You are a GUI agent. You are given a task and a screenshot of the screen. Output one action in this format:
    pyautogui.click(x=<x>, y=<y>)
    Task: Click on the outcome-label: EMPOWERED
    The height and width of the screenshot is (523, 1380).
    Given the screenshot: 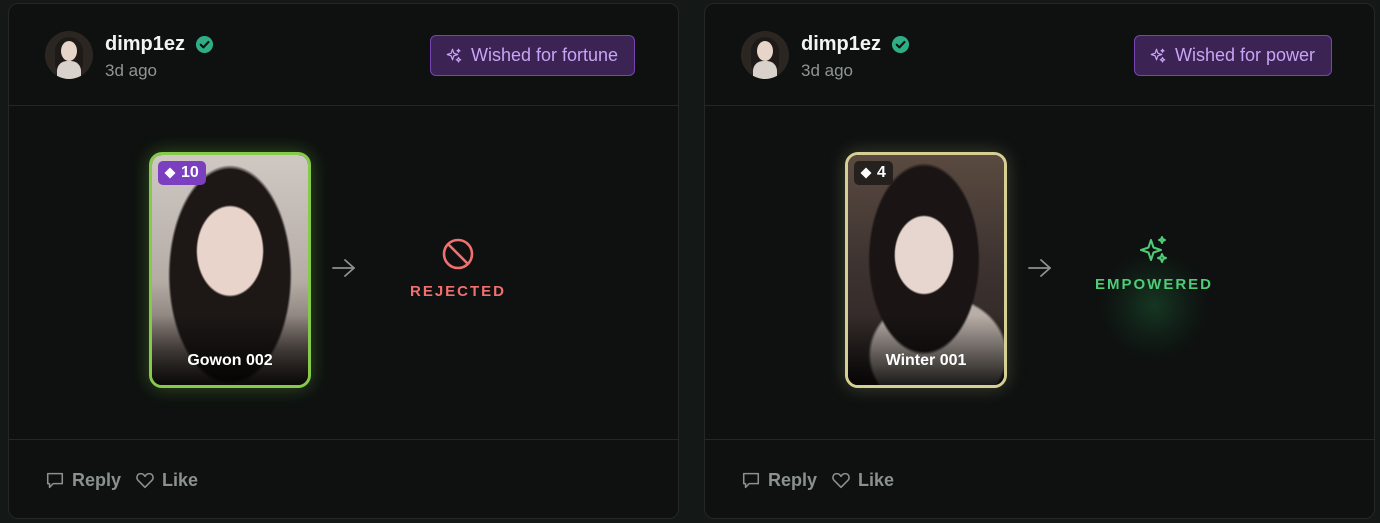 What is the action you would take?
    pyautogui.click(x=1153, y=284)
    